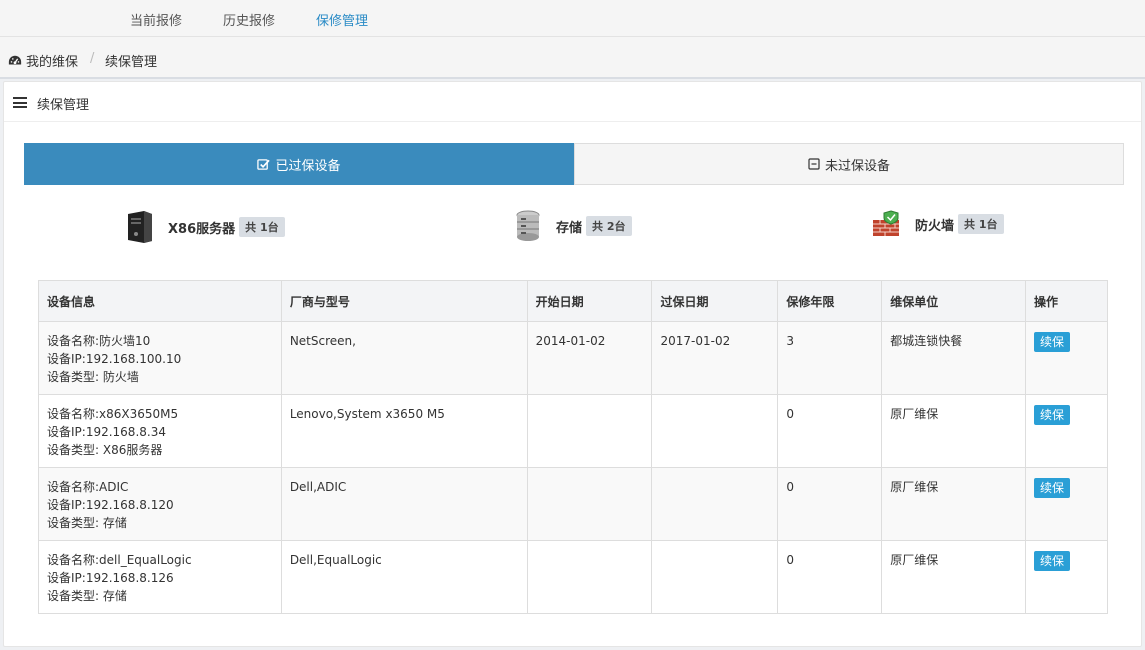  I want to click on list-icon, so click(20, 102).